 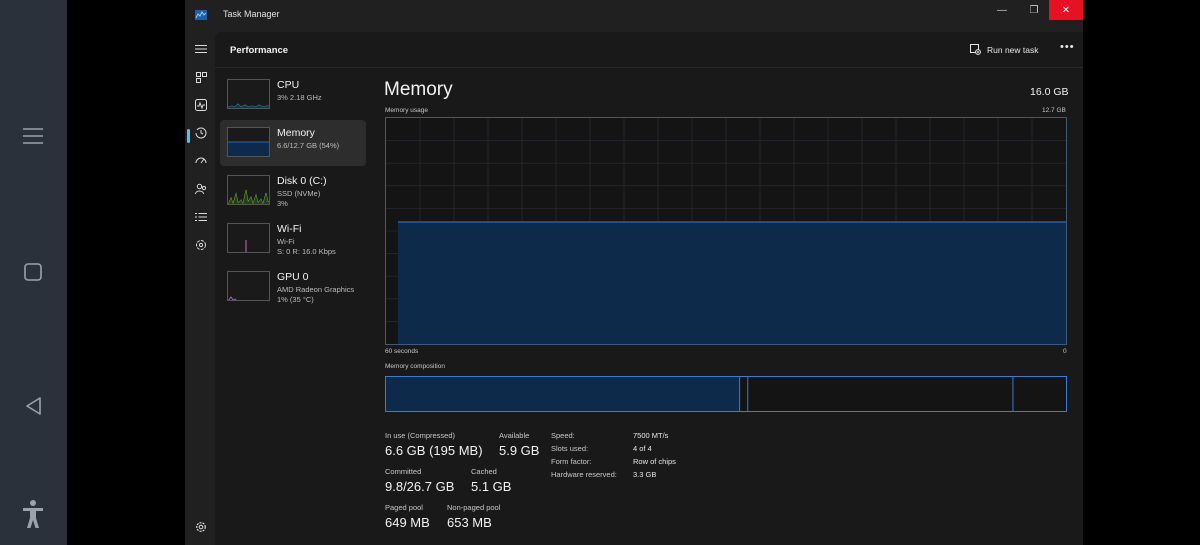 I want to click on device-detail: 6.6/12.7 GB (54%), so click(x=308, y=145).